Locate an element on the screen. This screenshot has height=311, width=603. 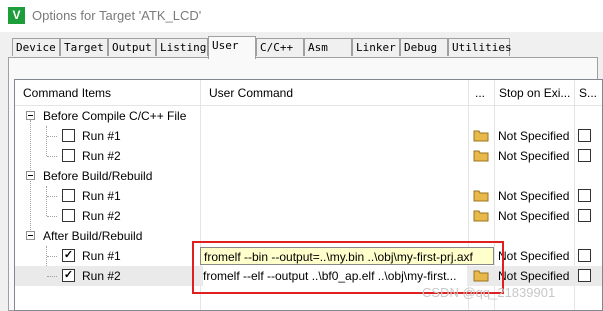
tab-linker: Linker is located at coordinates (376, 47).